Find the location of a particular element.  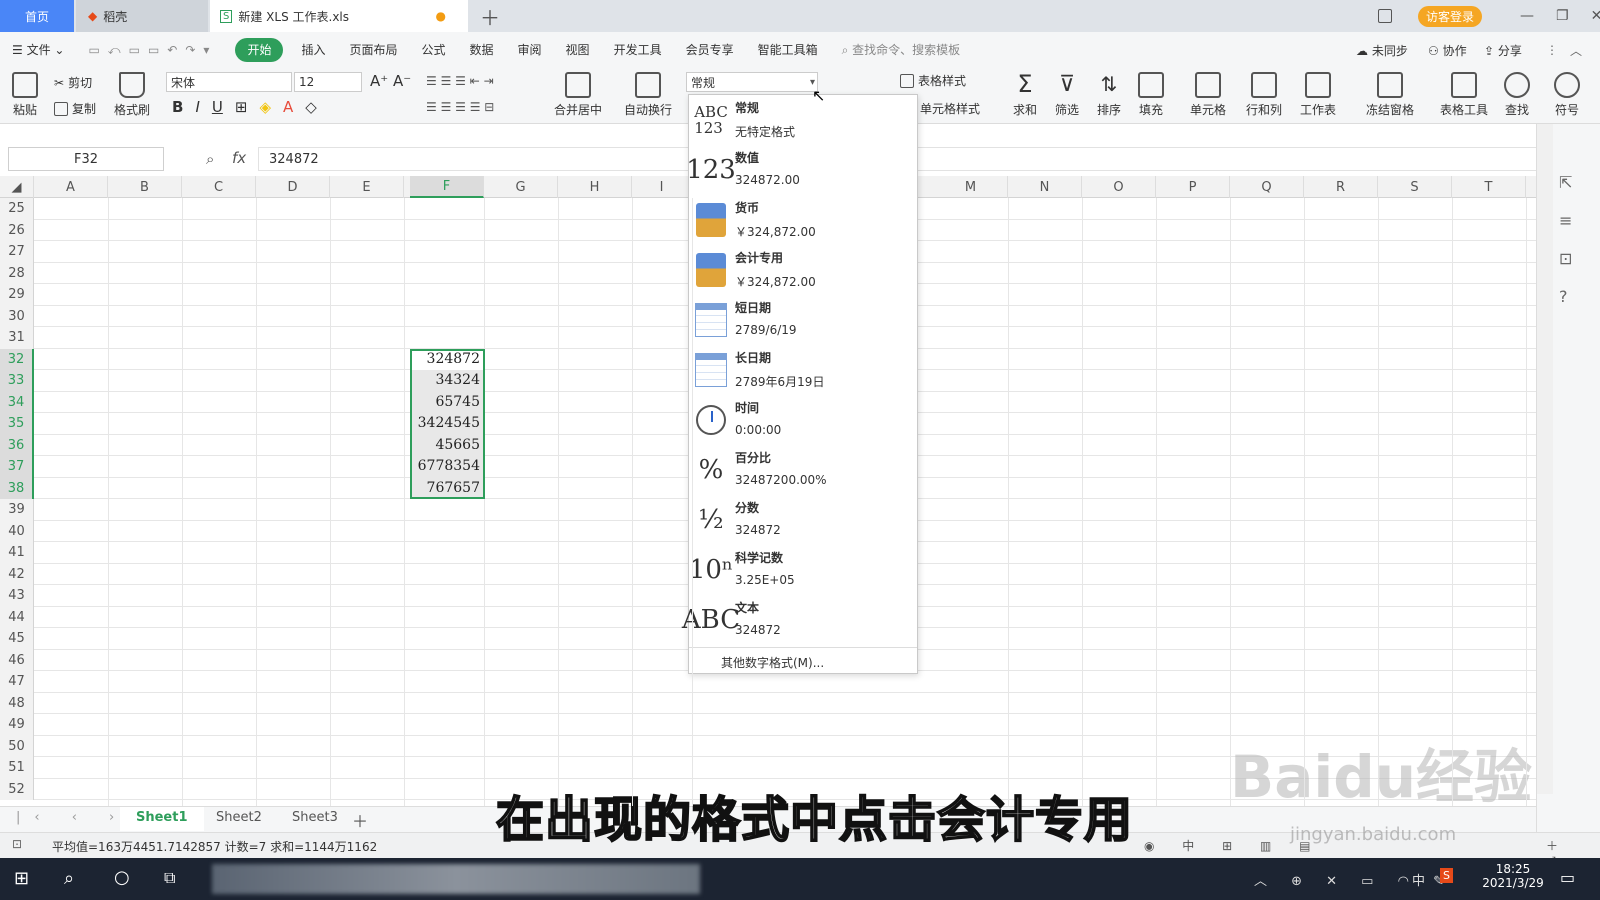

row-header: 30 is located at coordinates (17, 316).